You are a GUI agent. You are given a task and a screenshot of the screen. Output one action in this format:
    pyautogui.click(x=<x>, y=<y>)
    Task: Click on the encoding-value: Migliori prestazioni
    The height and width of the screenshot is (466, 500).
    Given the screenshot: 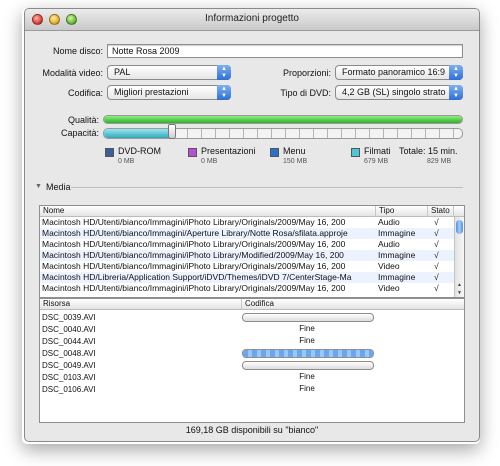 What is the action you would take?
    pyautogui.click(x=151, y=92)
    